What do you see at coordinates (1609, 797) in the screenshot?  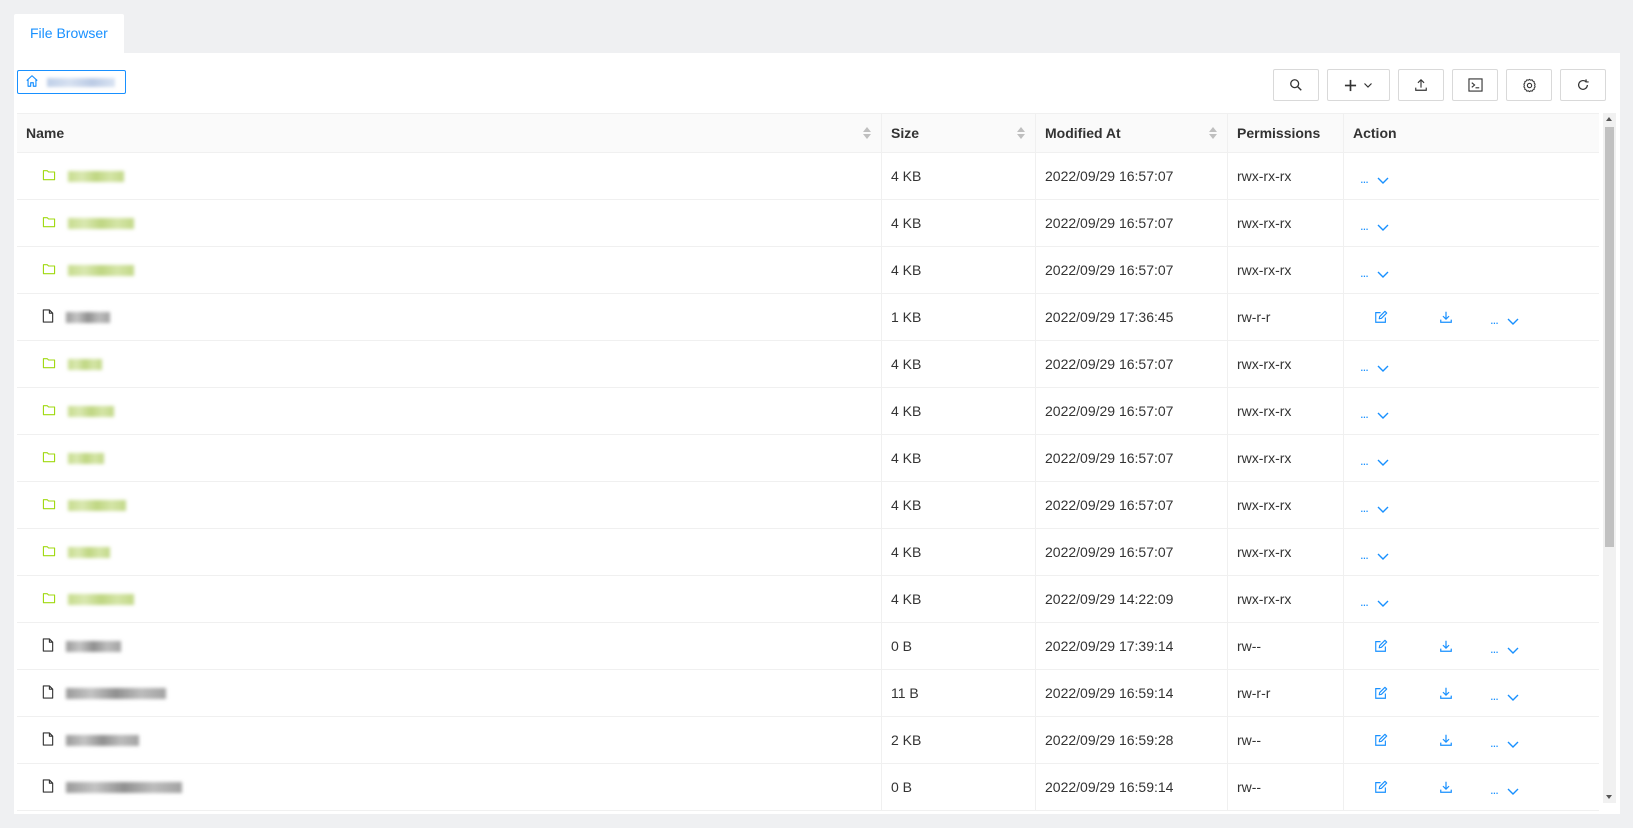 I see `scroll-down-arrow-icon` at bounding box center [1609, 797].